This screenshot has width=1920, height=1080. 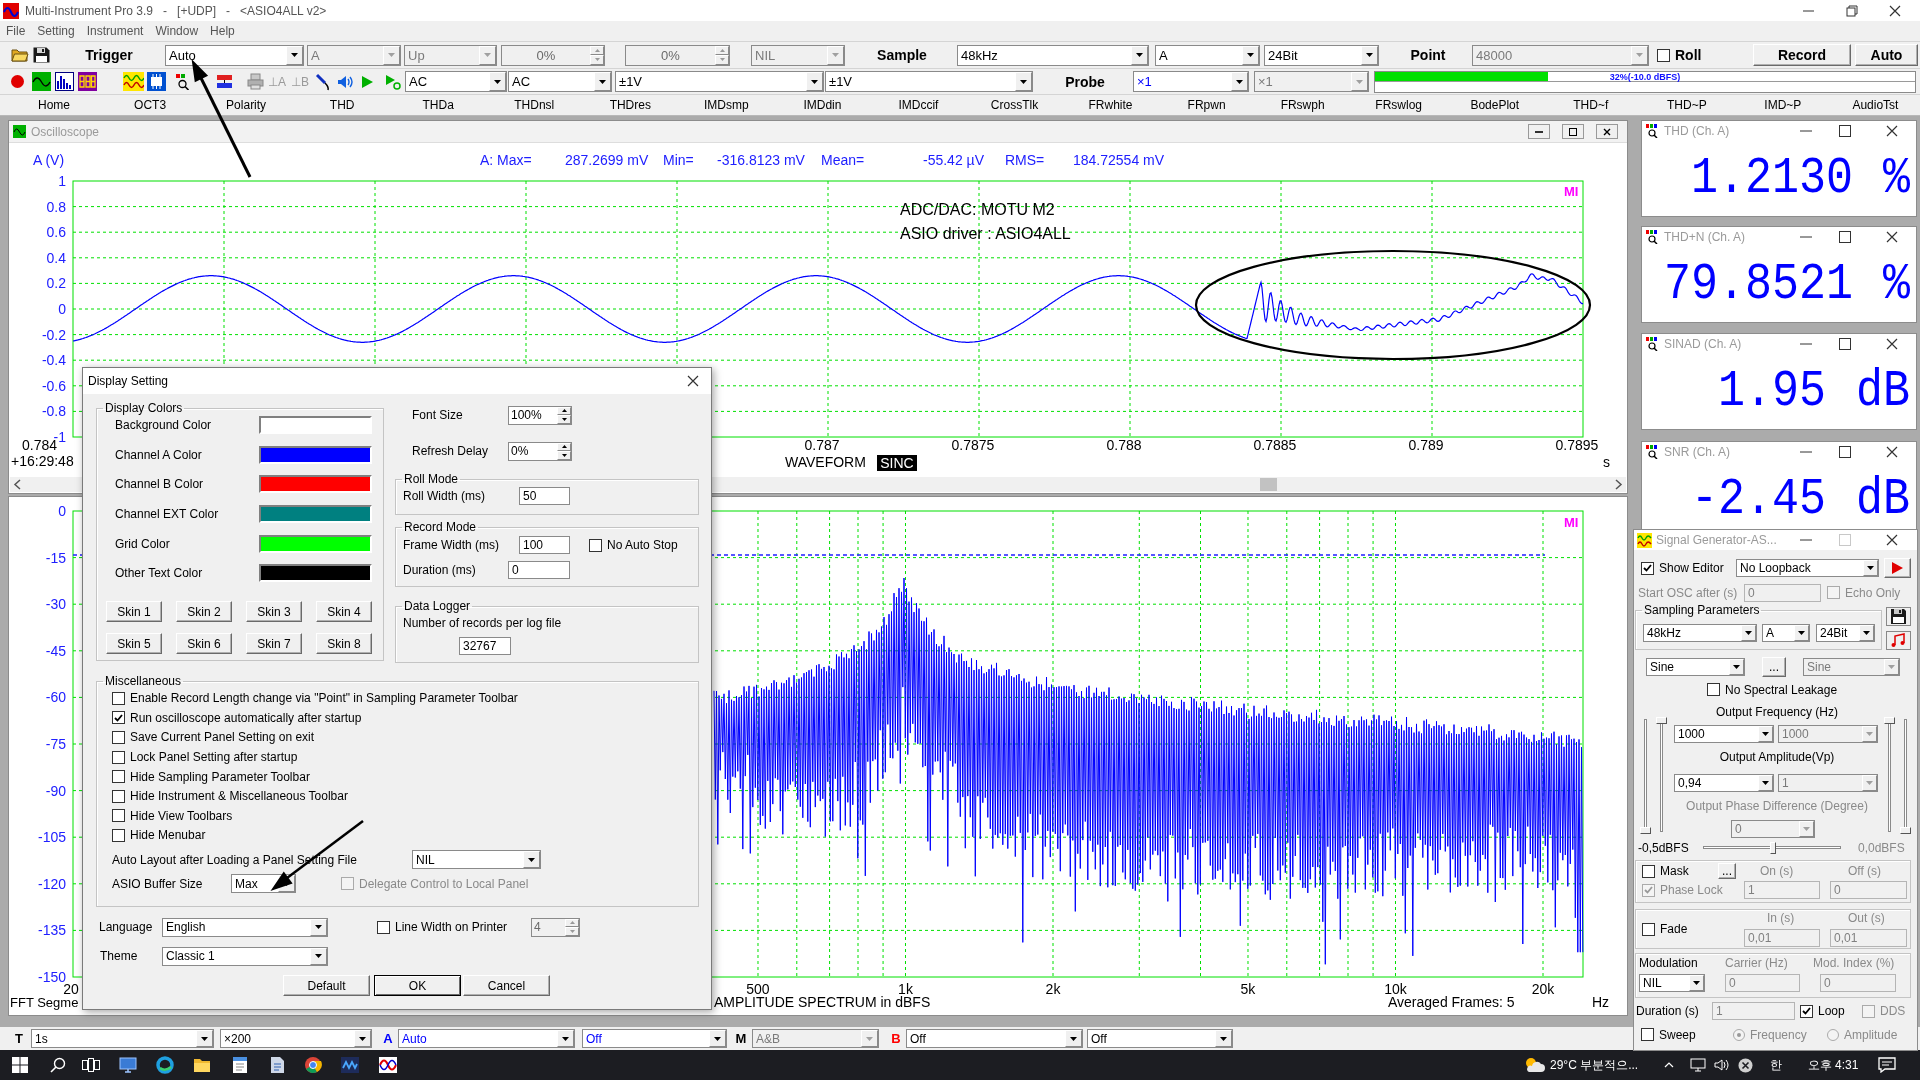 I want to click on zigzag-icon, so click(x=350, y=1065).